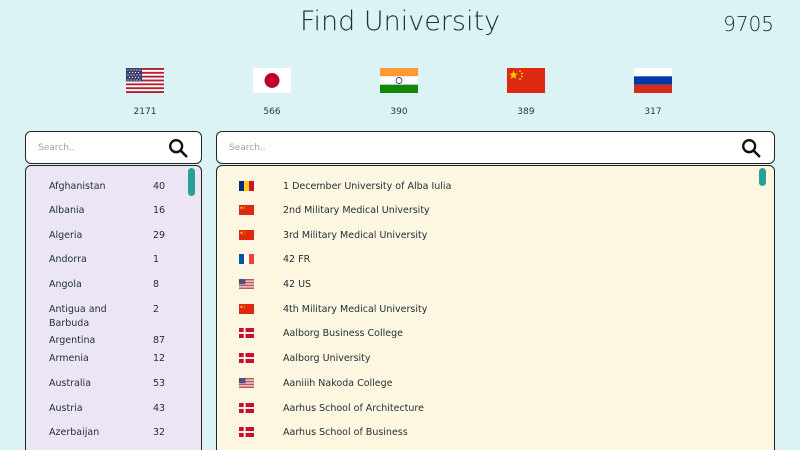  Describe the element at coordinates (70, 383) in the screenshot. I see `country-name: Australia` at that location.